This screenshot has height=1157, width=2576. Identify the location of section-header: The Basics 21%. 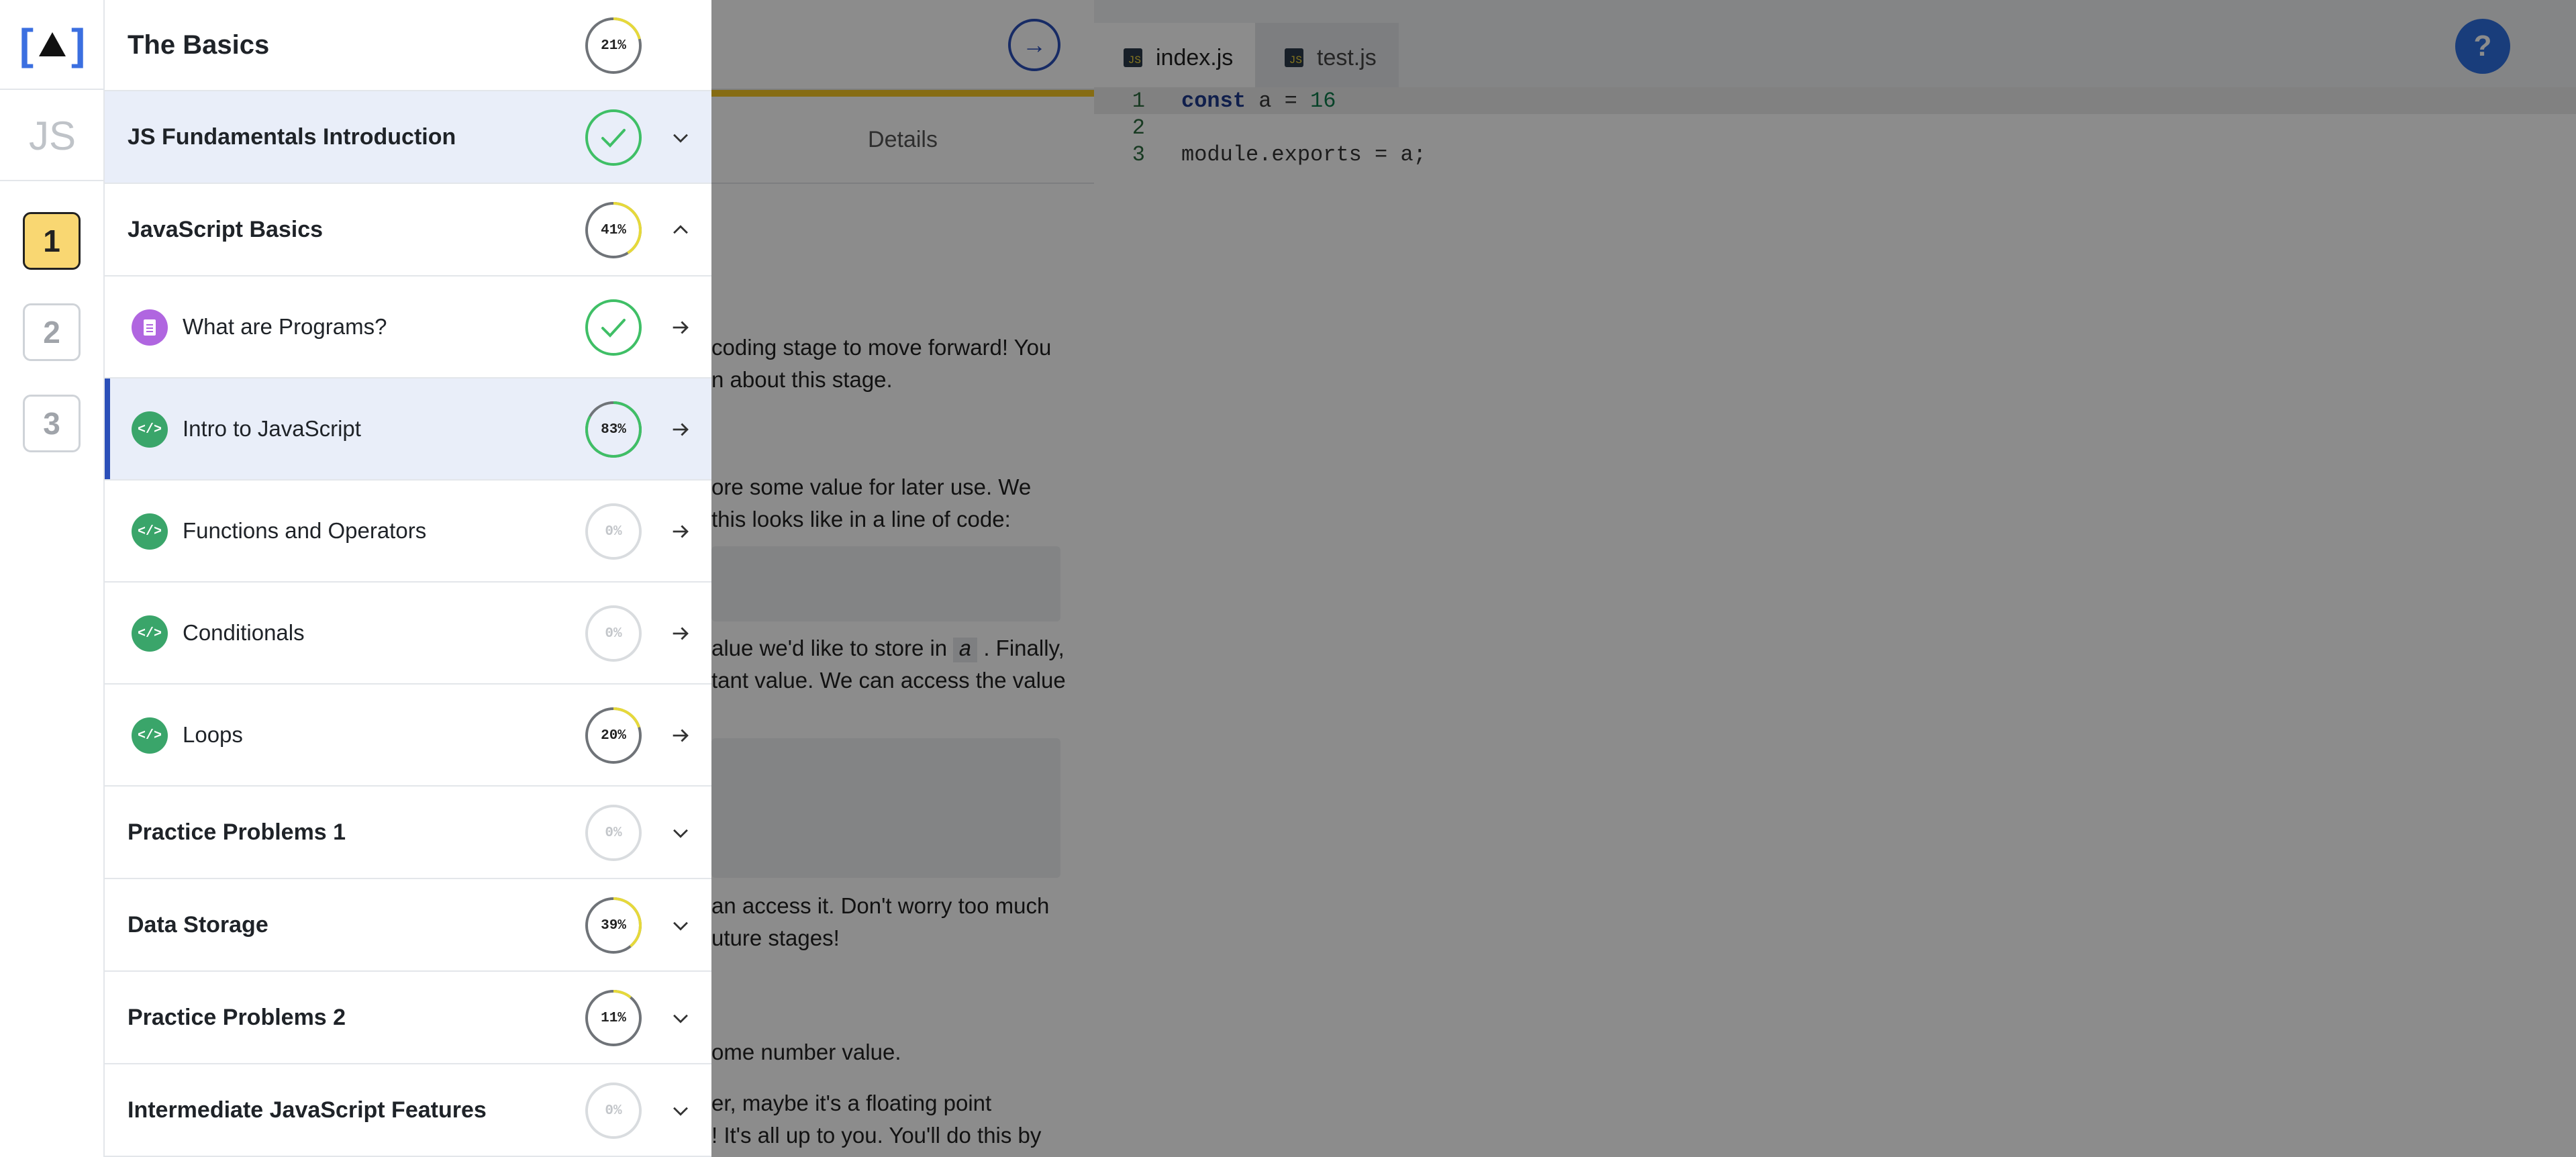
(408, 45).